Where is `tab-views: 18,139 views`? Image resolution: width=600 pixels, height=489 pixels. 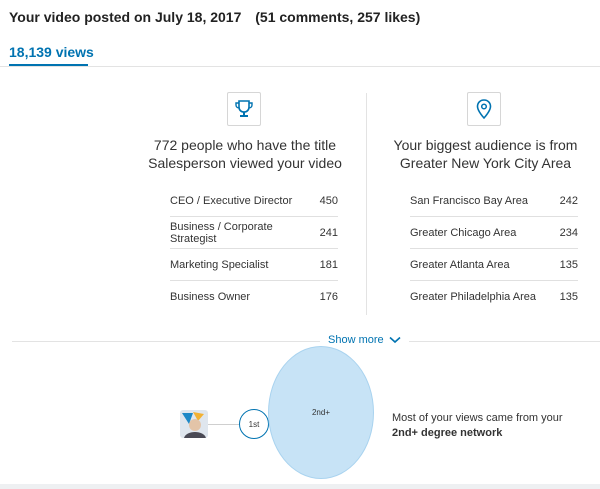
tab-views: 18,139 views is located at coordinates (51, 52).